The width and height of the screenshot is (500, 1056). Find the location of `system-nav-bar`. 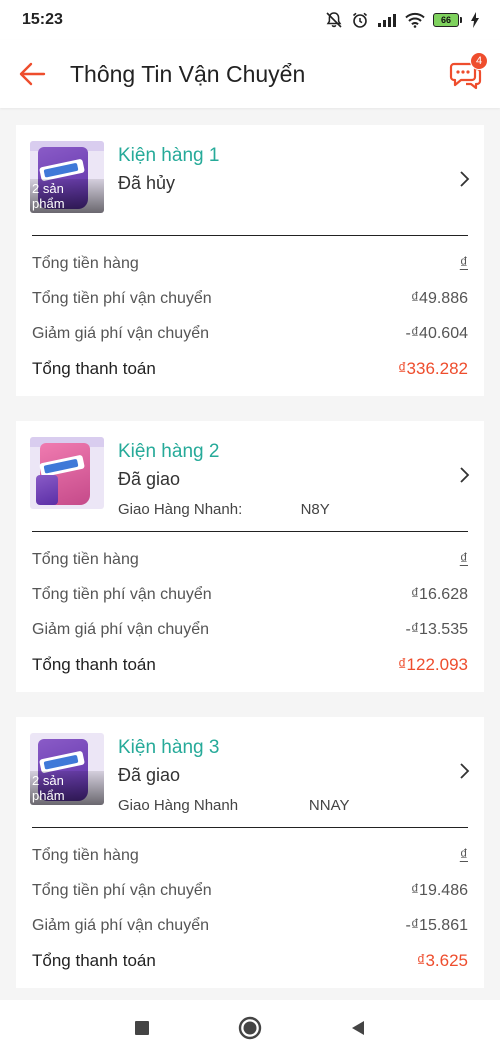

system-nav-bar is located at coordinates (250, 1028).